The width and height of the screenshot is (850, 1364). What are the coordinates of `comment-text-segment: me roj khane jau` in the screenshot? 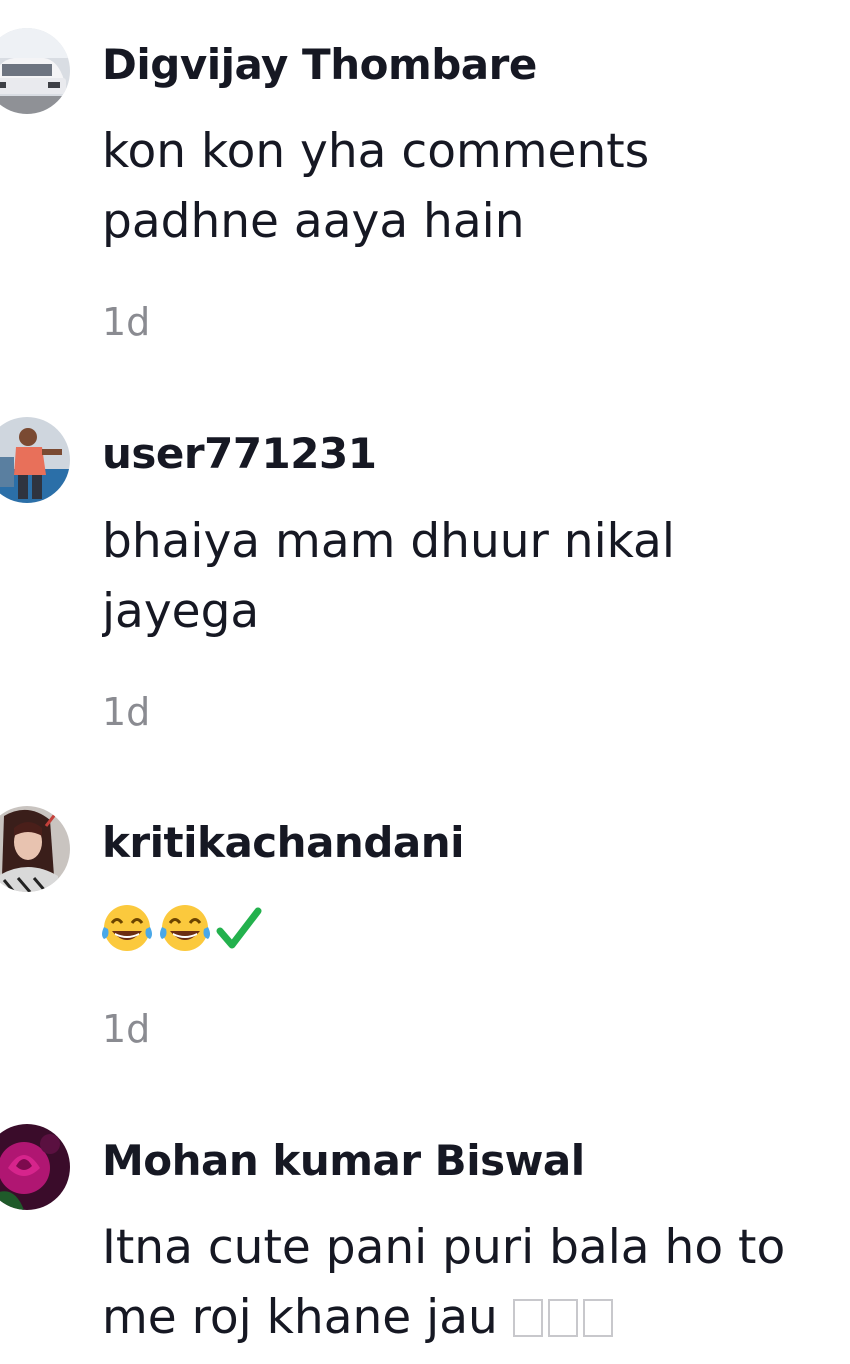 It's located at (300, 1317).